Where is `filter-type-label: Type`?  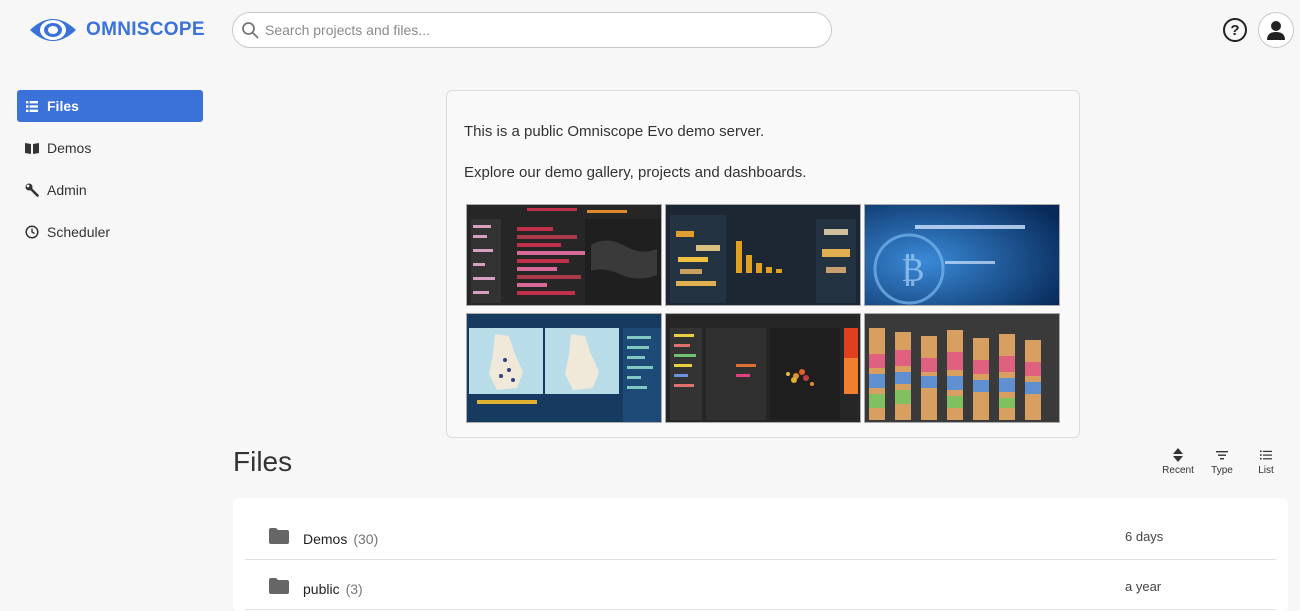
filter-type-label: Type is located at coordinates (1222, 470).